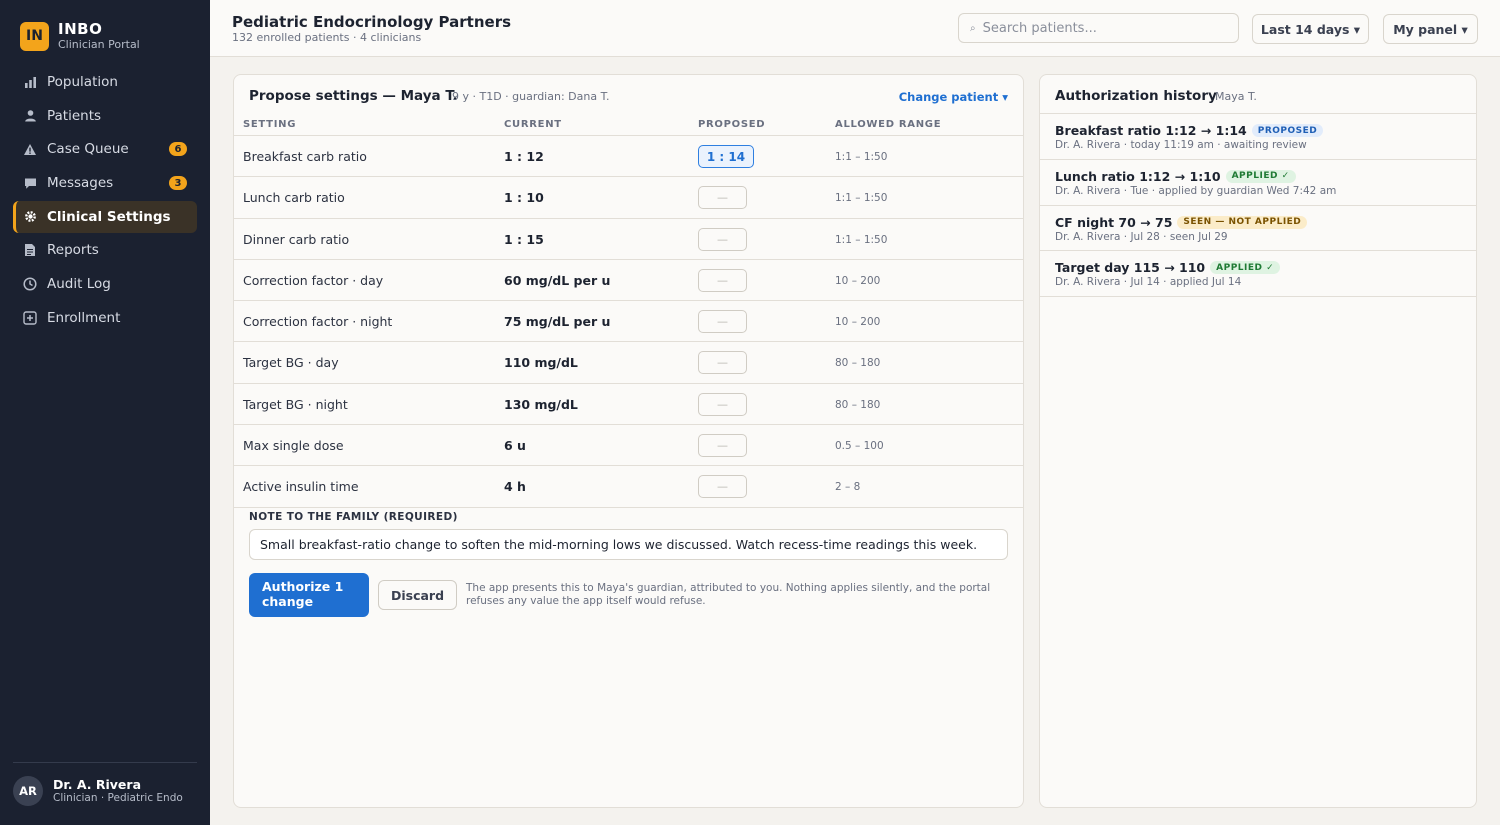  What do you see at coordinates (105, 318) in the screenshot?
I see `sidebar-item-enrollment: Enrollment` at bounding box center [105, 318].